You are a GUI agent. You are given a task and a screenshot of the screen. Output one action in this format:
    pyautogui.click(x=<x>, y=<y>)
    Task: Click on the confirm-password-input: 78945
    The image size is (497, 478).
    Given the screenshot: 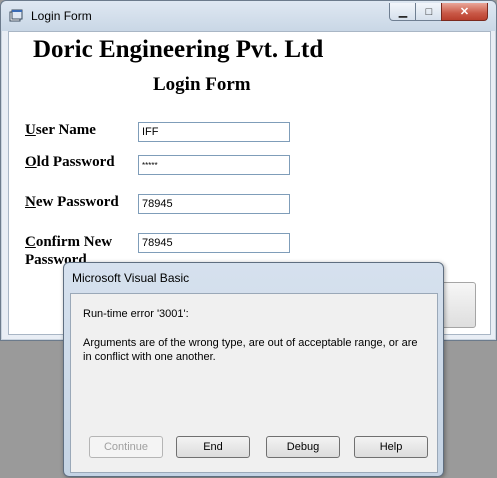 What is the action you would take?
    pyautogui.click(x=214, y=243)
    